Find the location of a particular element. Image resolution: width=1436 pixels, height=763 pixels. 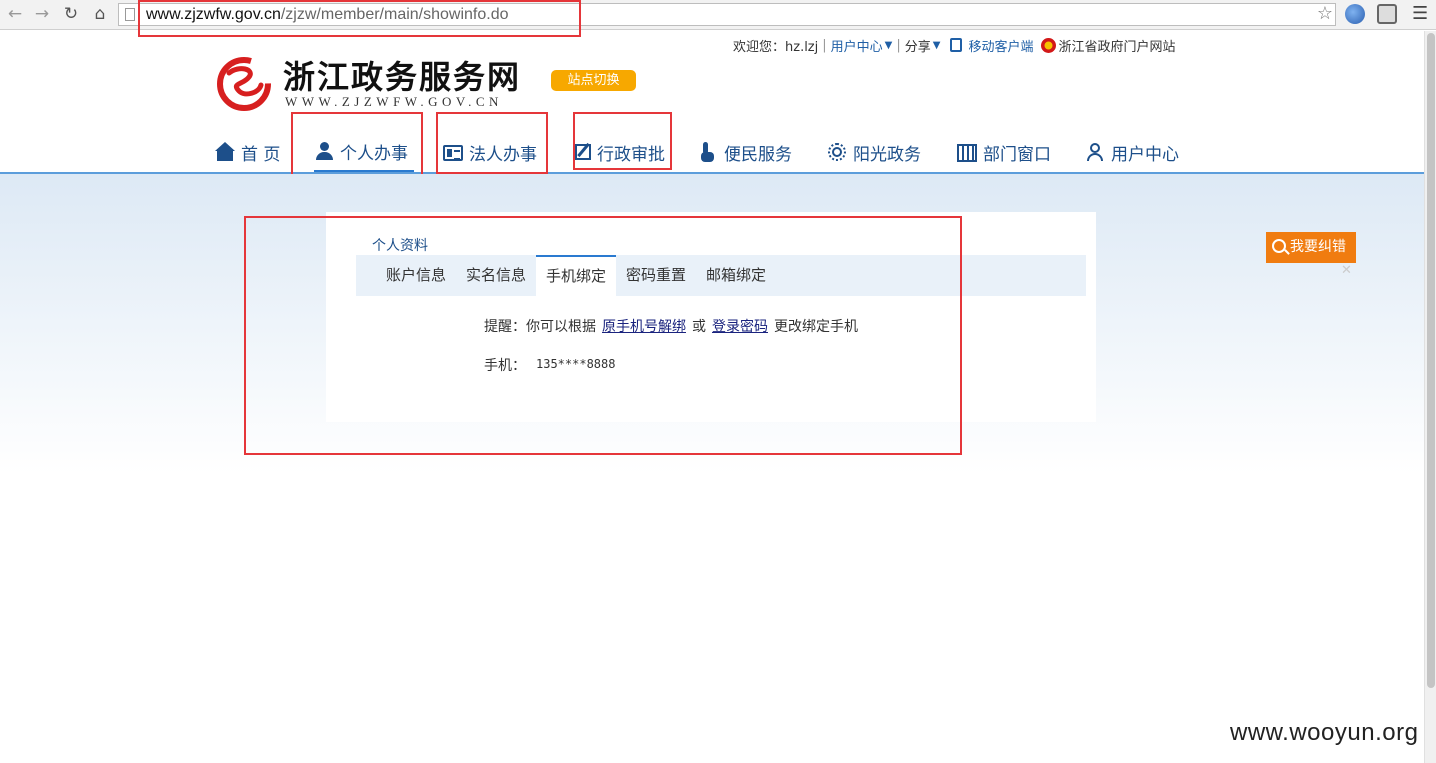

nav-item-user-center: 用户中心 is located at coordinates (1132, 152).